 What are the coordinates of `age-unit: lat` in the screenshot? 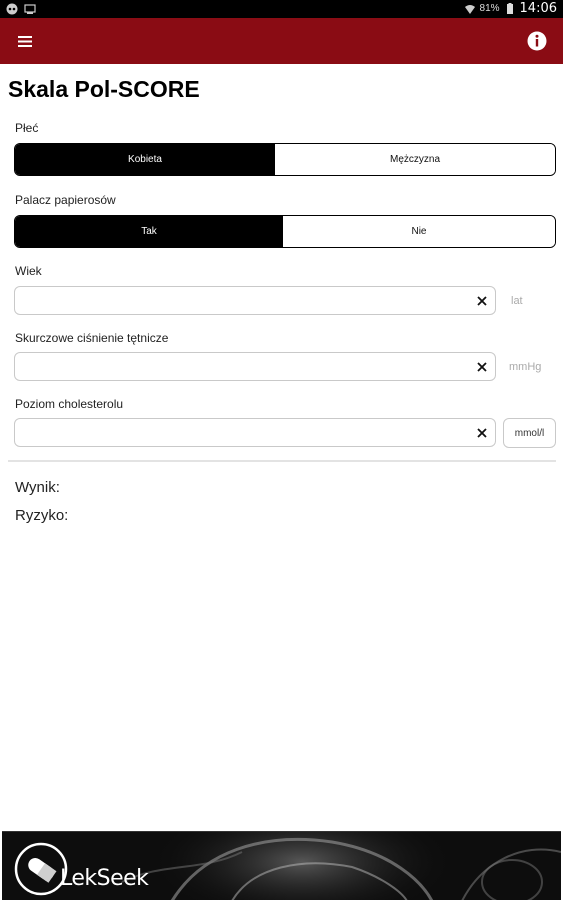 It's located at (517, 301).